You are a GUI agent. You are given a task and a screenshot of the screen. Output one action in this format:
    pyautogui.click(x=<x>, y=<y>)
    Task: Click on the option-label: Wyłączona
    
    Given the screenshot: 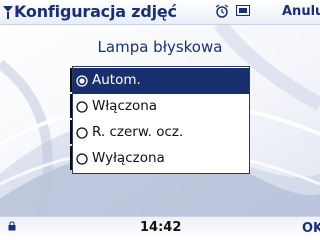 What is the action you would take?
    pyautogui.click(x=128, y=158)
    